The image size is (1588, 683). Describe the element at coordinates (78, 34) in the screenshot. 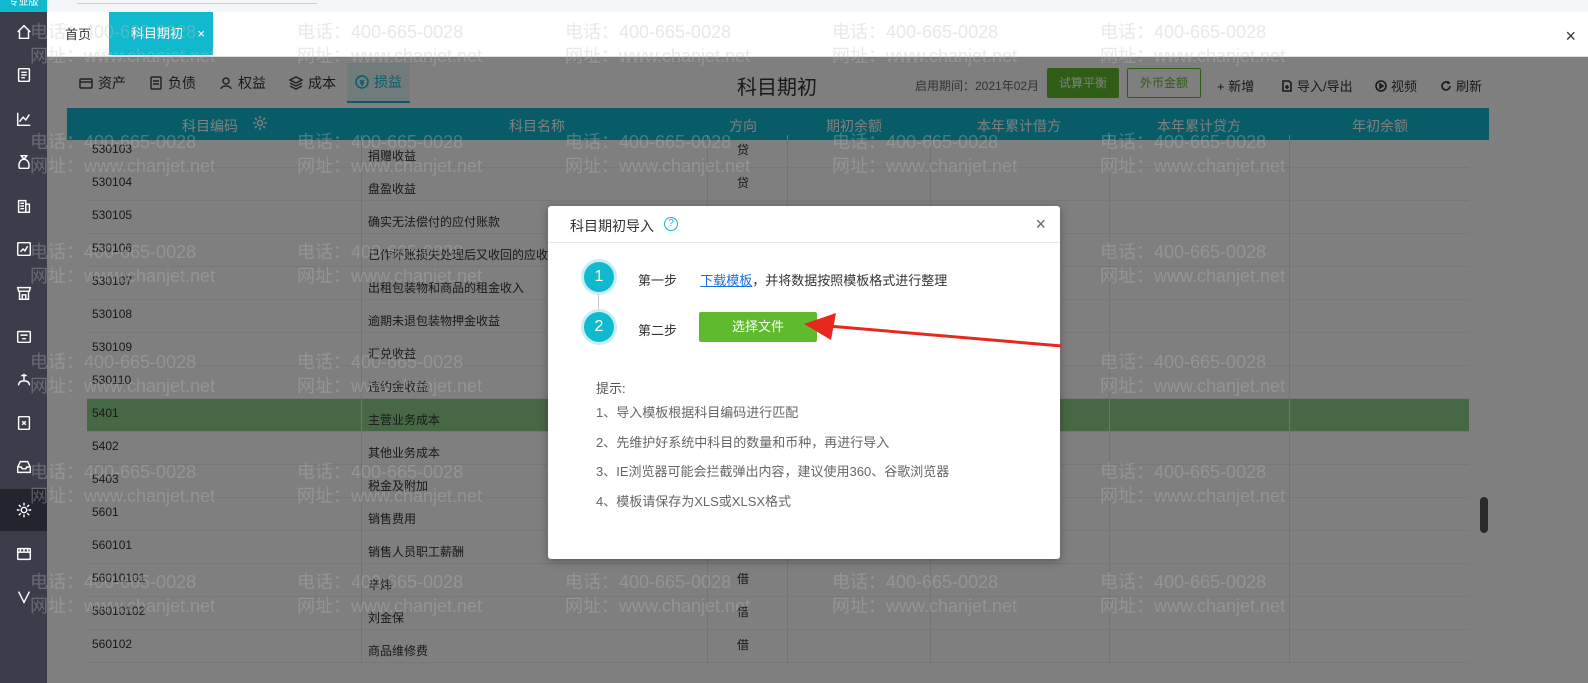

I see `tab-home: 首页` at that location.